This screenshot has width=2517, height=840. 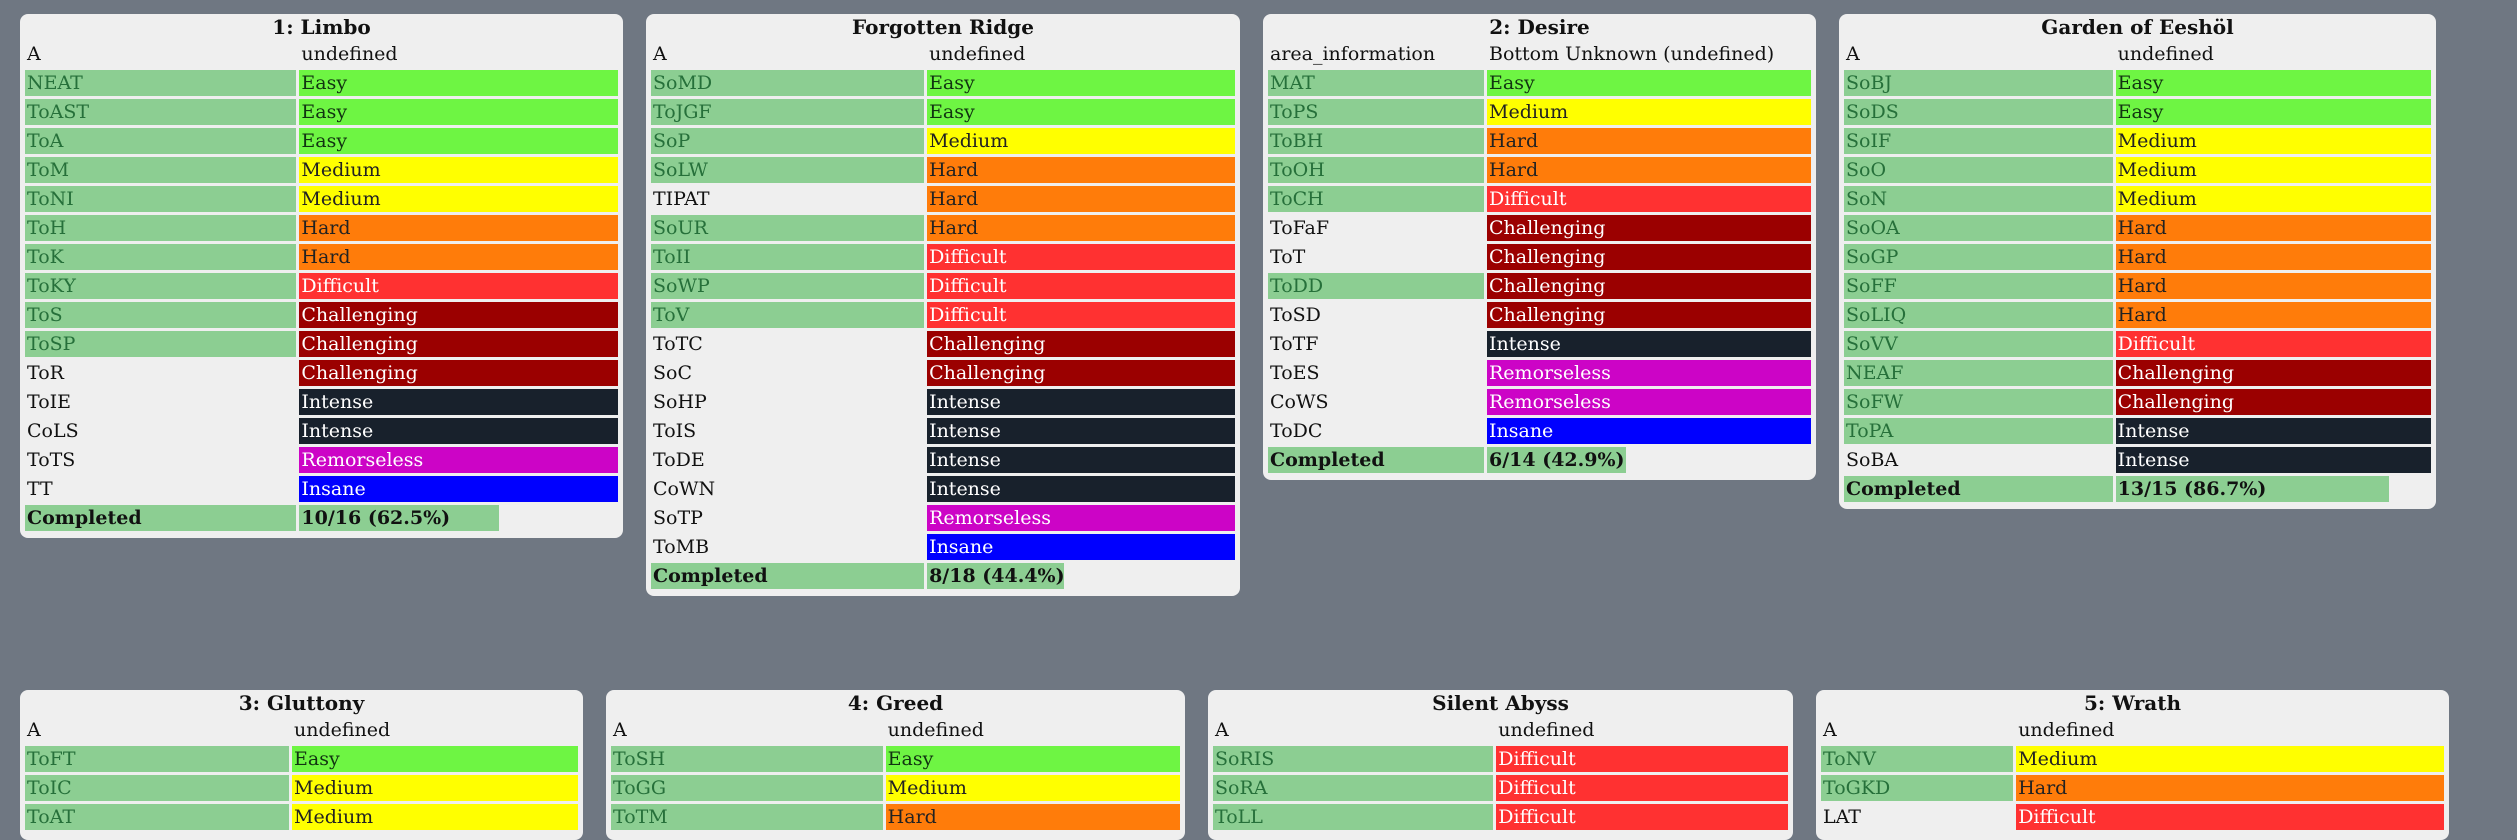 I want to click on table-row: ToR Challenging, so click(x=321, y=373).